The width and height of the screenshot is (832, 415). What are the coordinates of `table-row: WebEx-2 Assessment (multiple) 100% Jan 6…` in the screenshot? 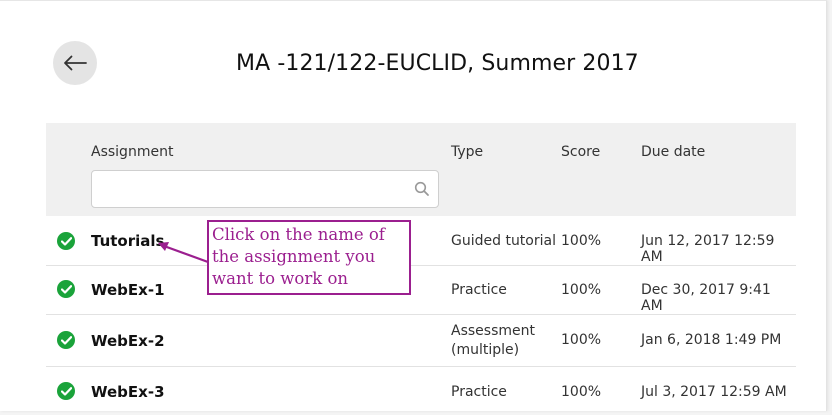 It's located at (421, 341).